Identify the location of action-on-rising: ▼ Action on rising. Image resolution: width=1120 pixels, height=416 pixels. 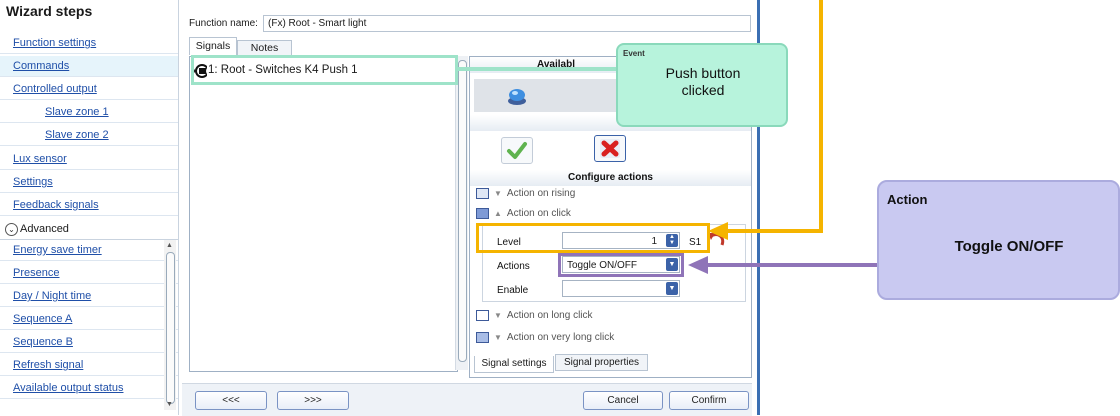
(525, 196).